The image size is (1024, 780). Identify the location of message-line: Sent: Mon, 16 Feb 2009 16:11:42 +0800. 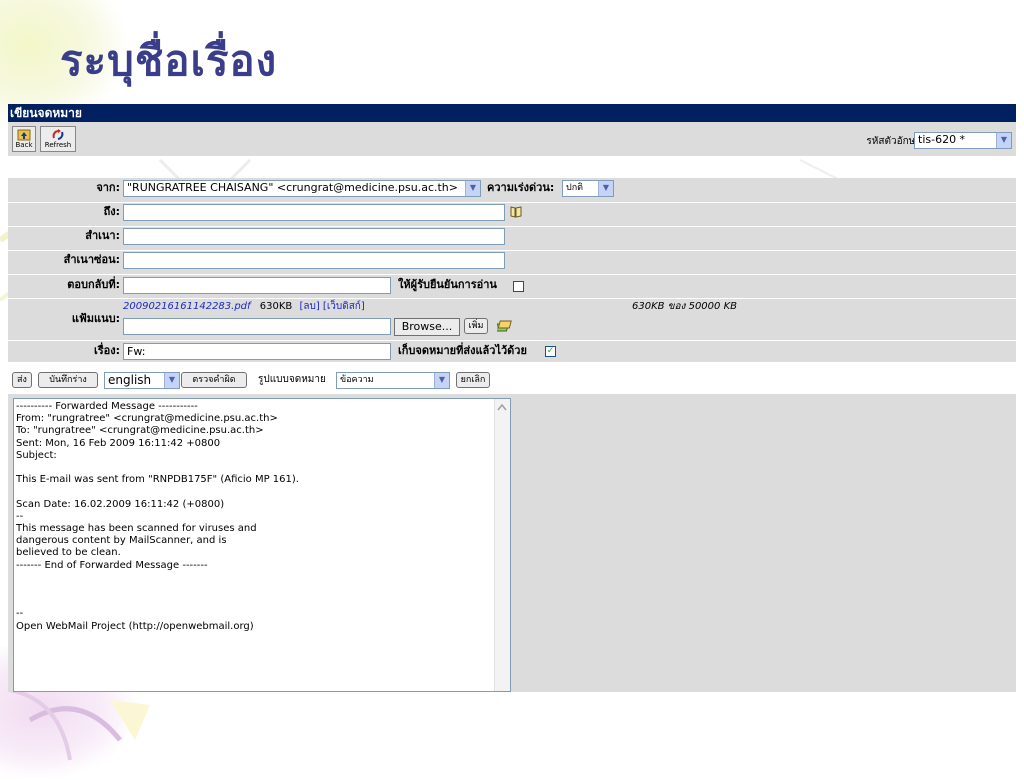
(118, 443).